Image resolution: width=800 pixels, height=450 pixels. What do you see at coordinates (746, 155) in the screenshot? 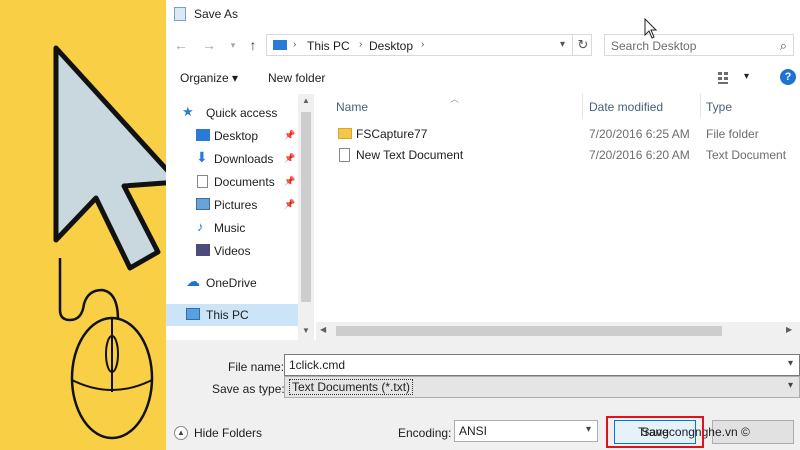
I see `file-type: Text Document` at bounding box center [746, 155].